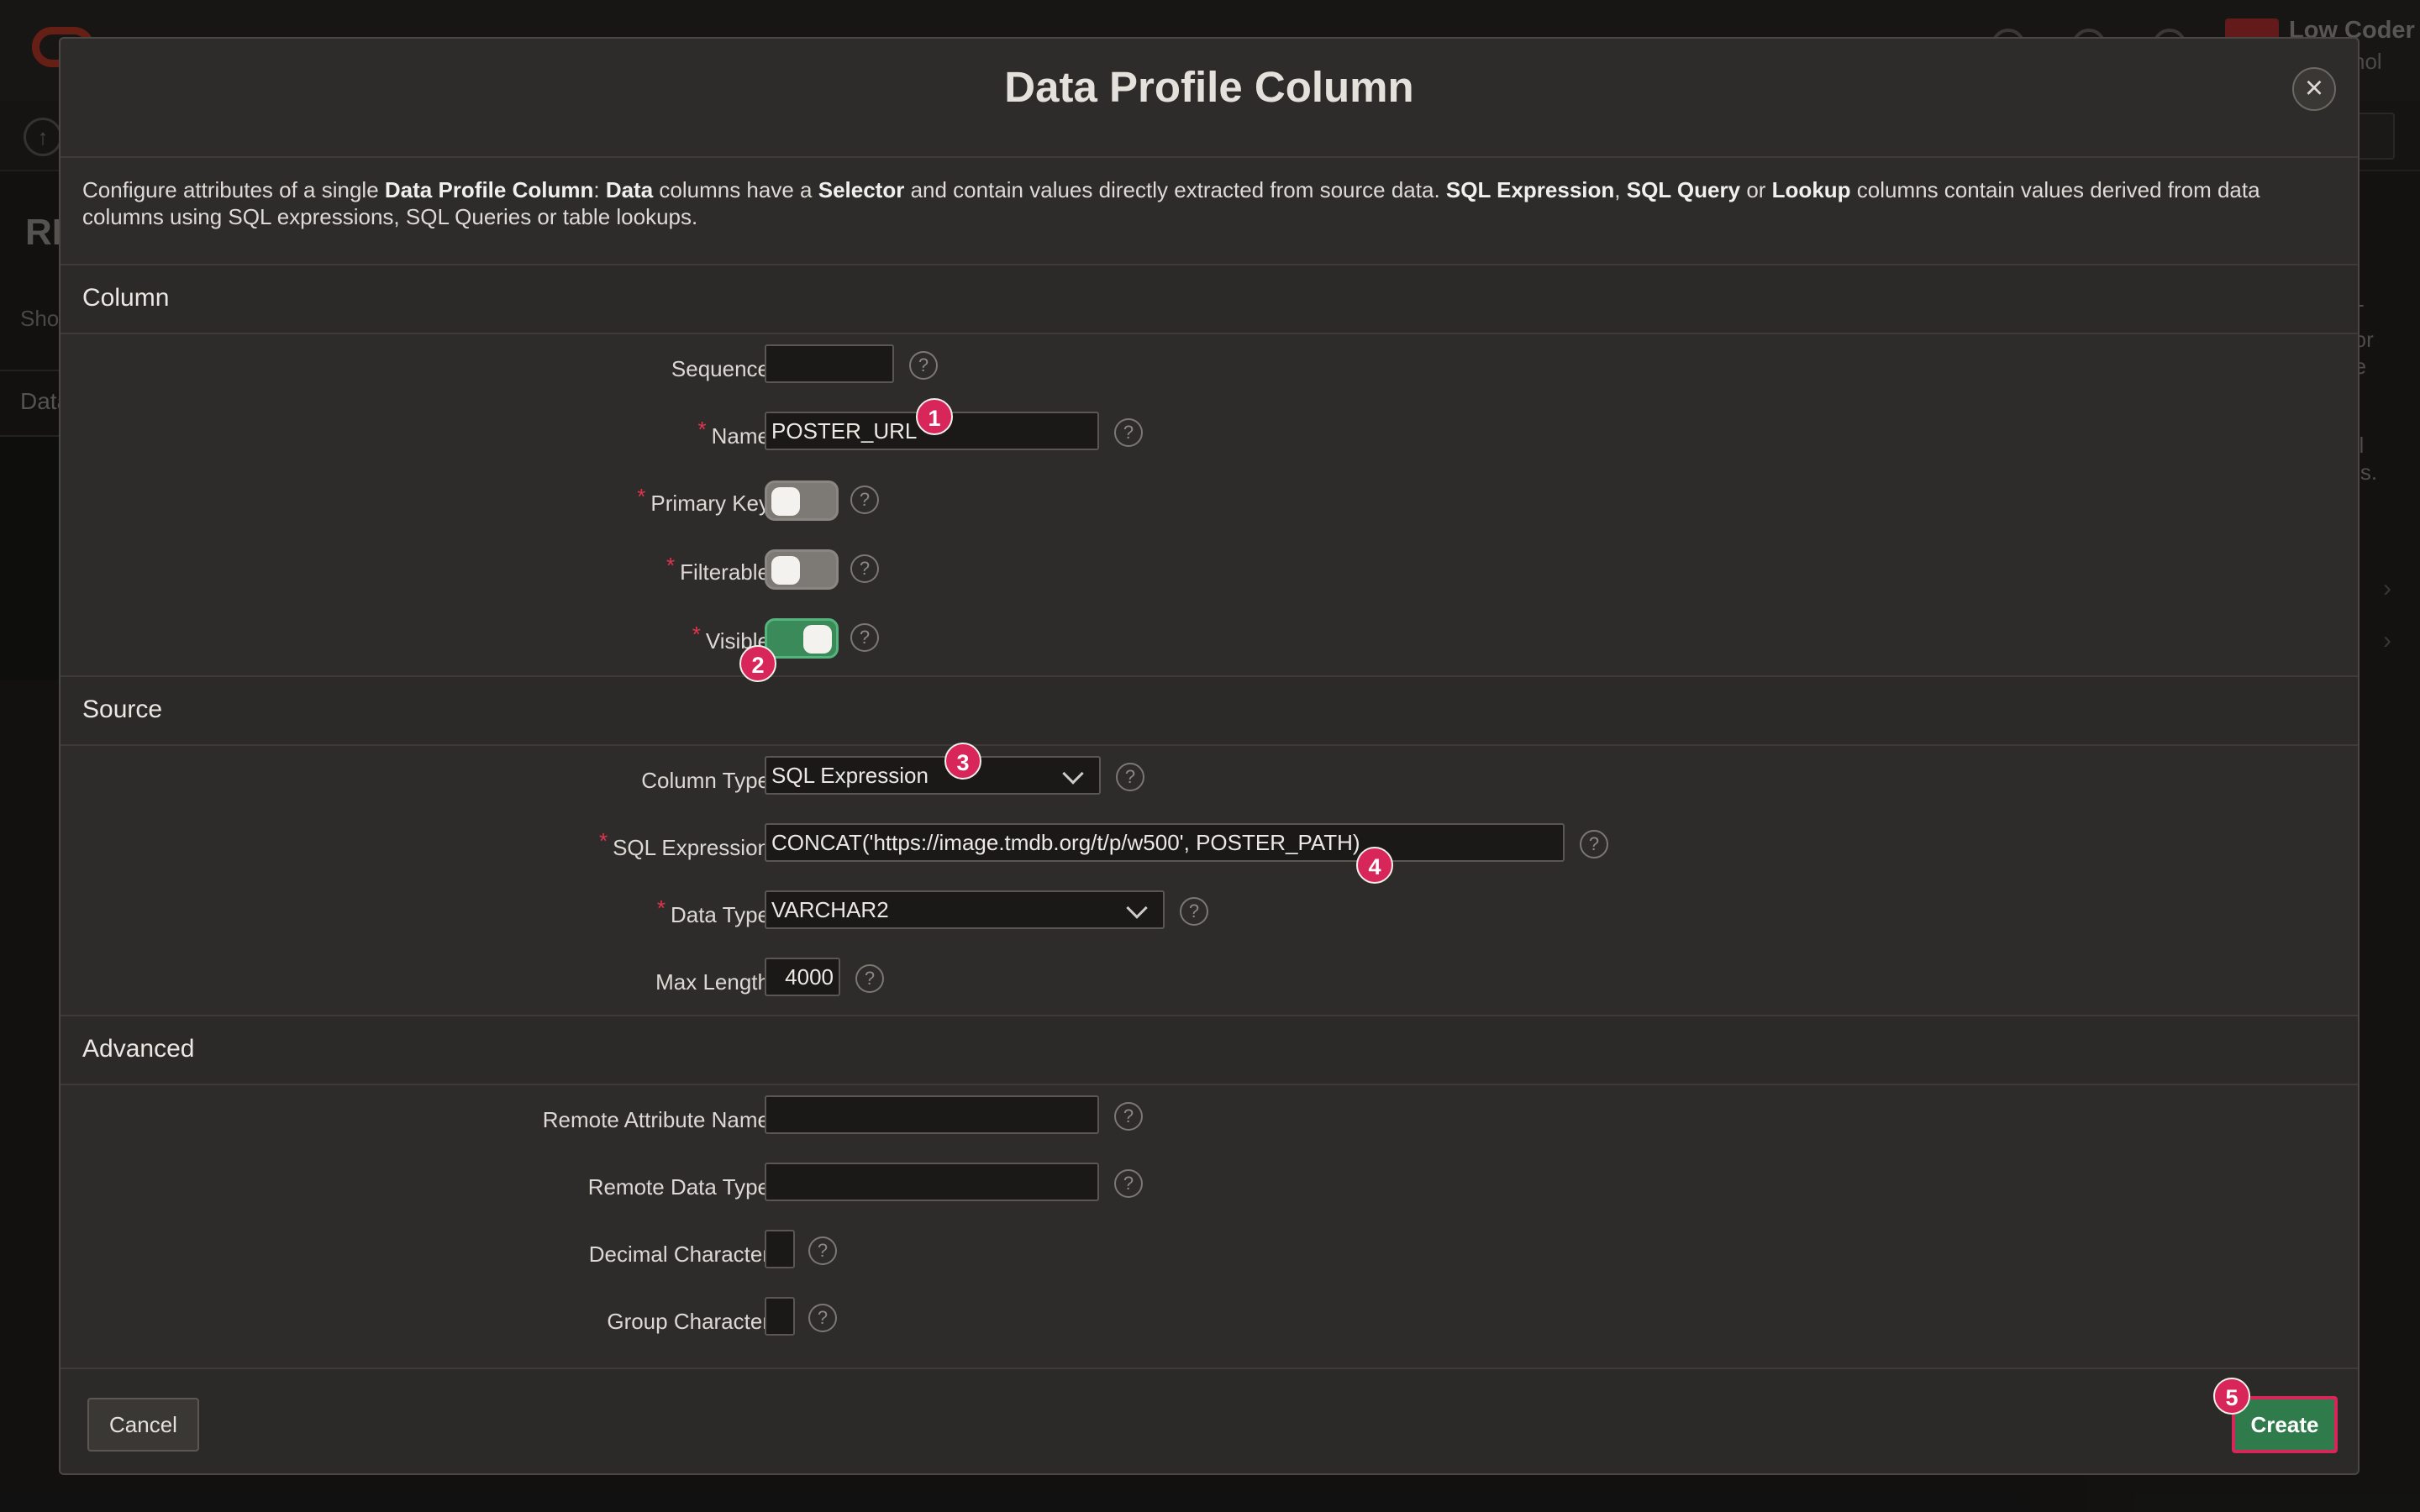  What do you see at coordinates (1209, 1050) in the screenshot?
I see `section-advanced: Advanced` at bounding box center [1209, 1050].